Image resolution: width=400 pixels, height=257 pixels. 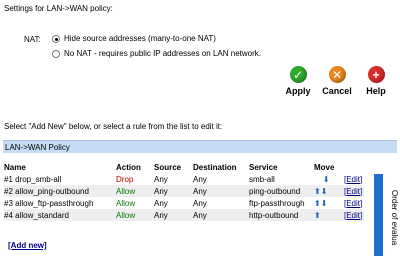 I want to click on plus-icon: +, so click(x=376, y=74).